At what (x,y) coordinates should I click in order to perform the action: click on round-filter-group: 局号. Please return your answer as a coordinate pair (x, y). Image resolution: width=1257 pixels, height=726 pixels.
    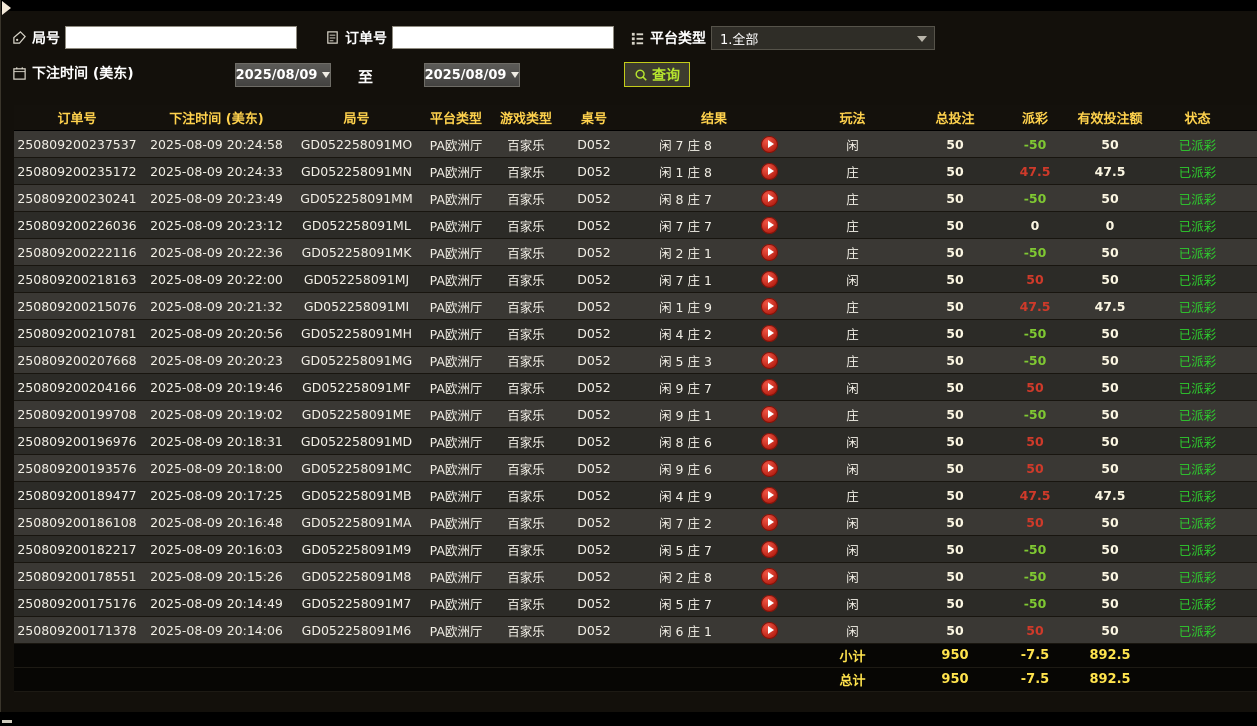
    Looking at the image, I should click on (154, 37).